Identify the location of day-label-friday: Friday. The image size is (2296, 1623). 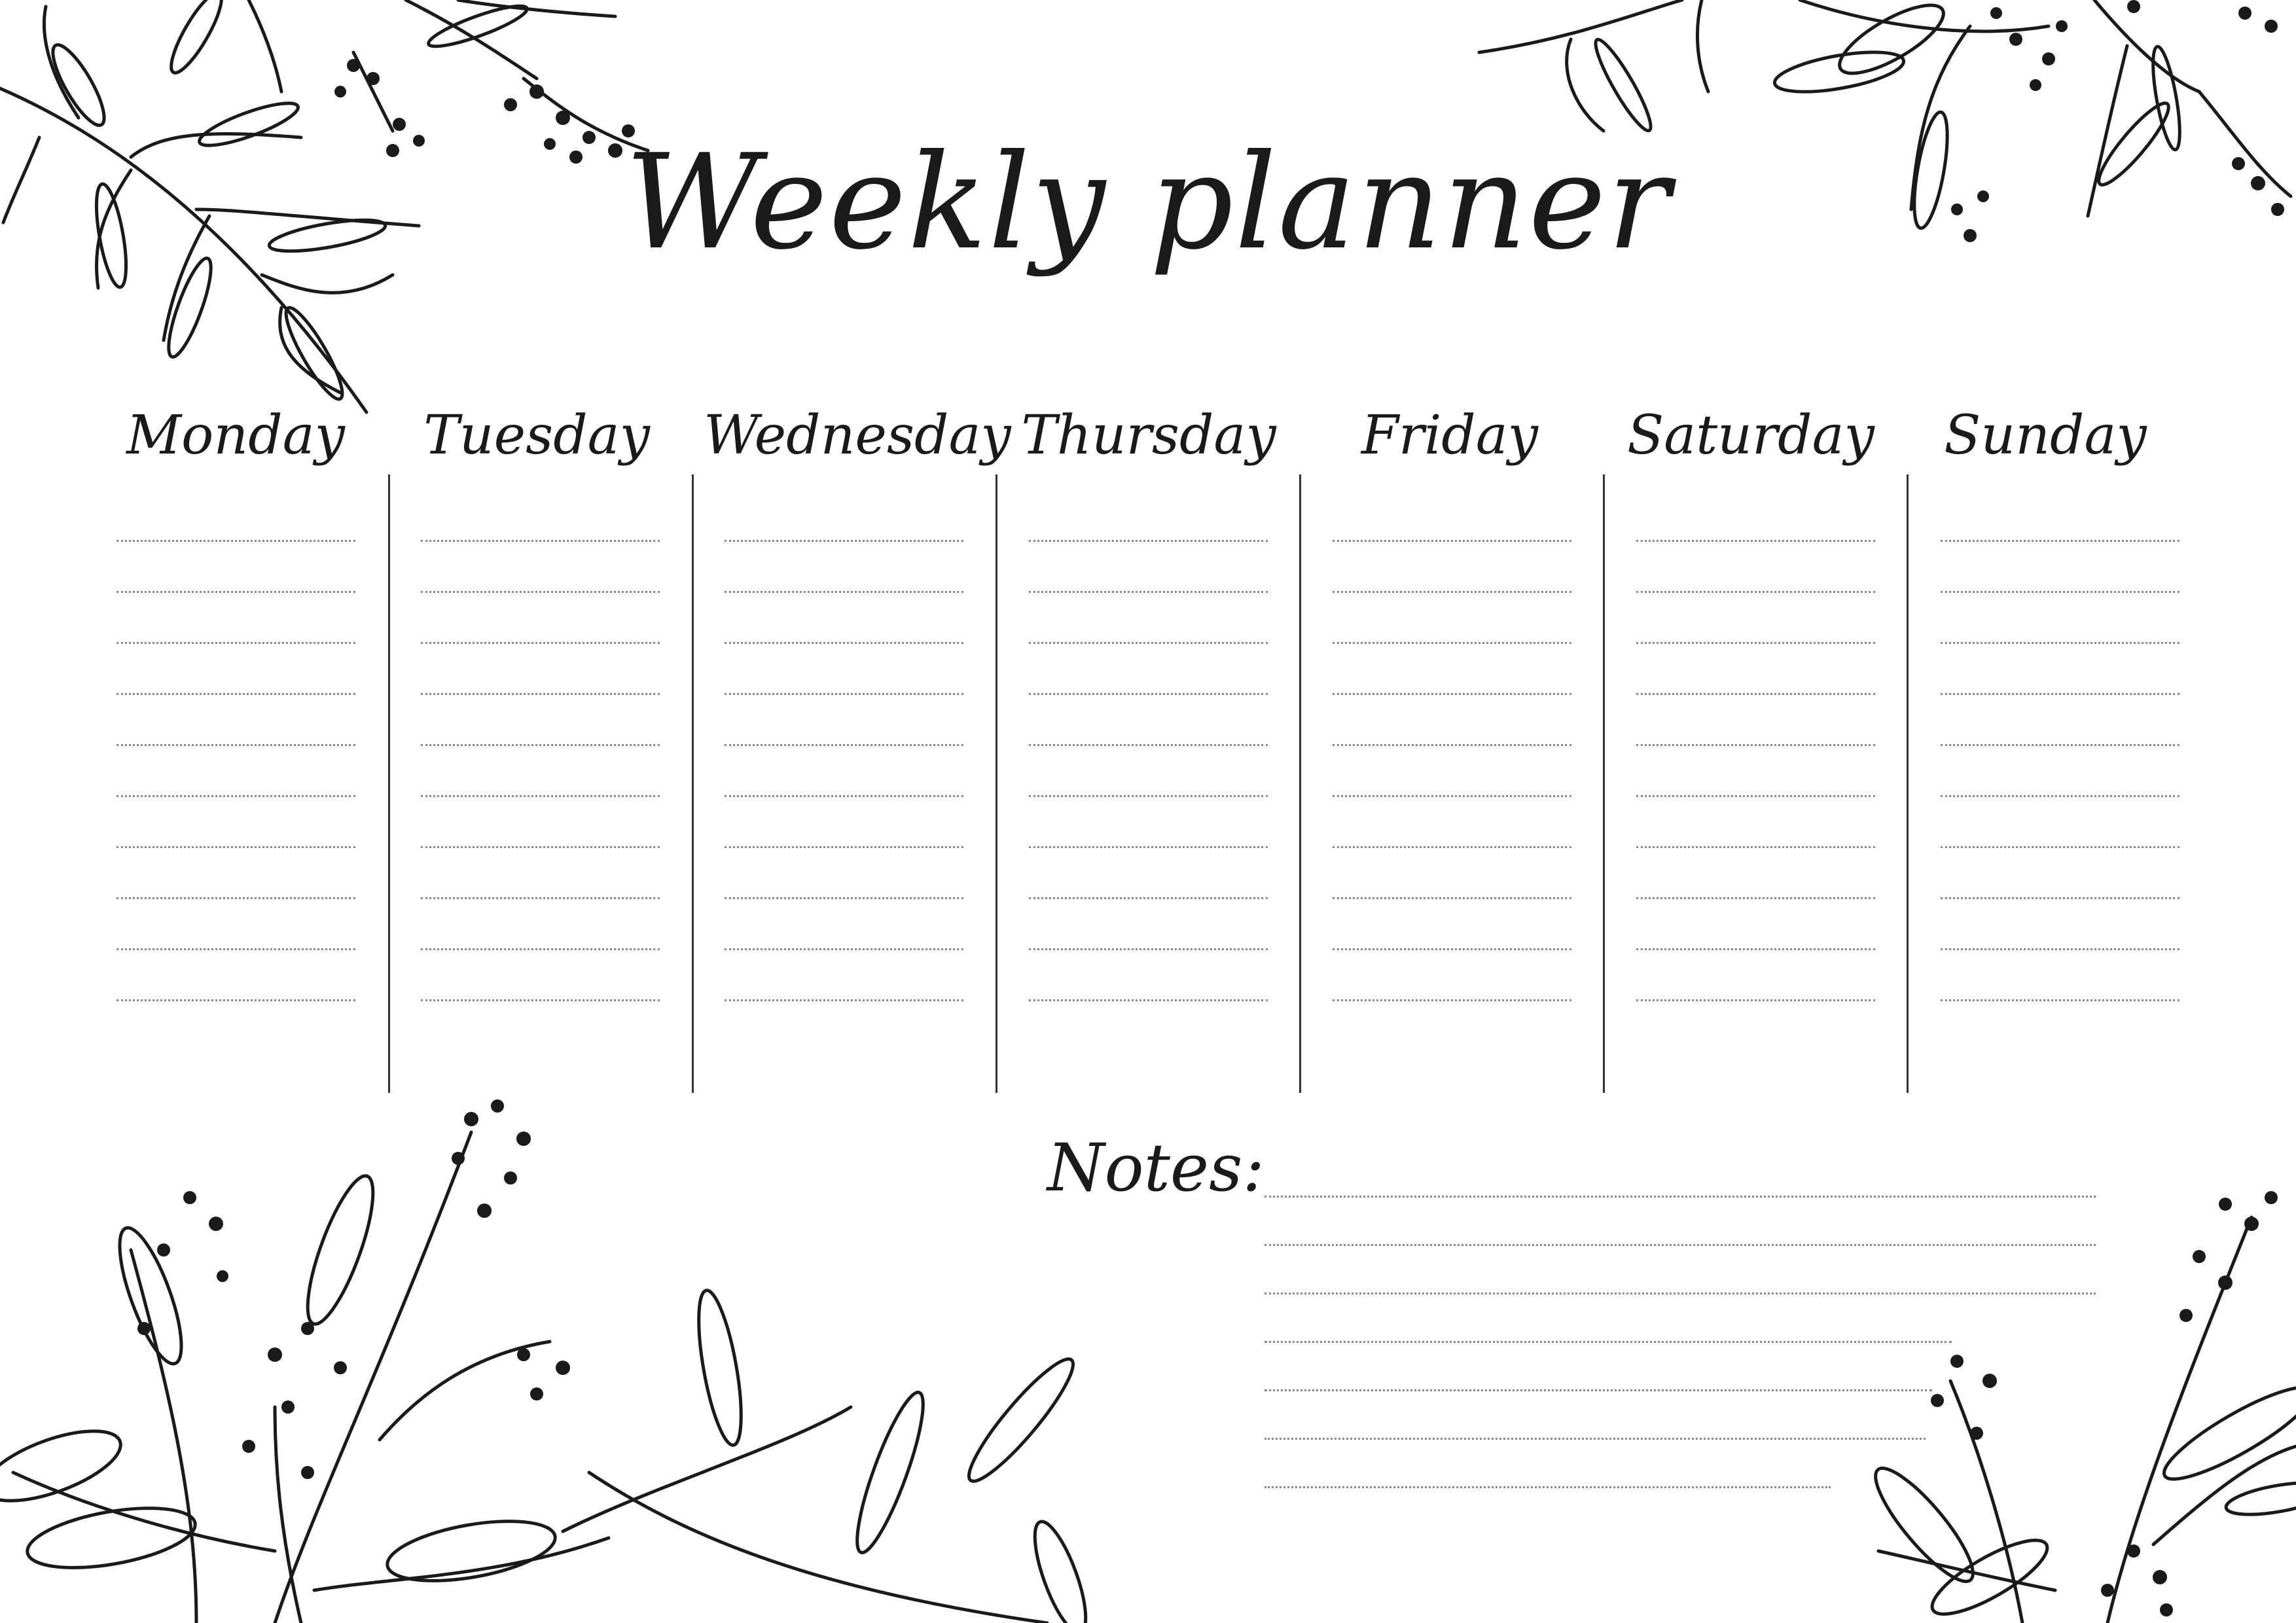
(1450, 435).